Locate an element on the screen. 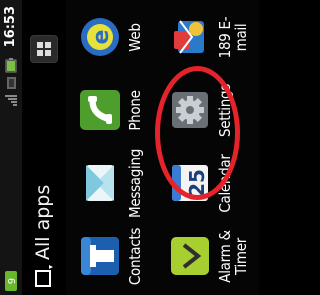 Image resolution: width=320 pixels, height=295 pixels. app-label: Contacts is located at coordinates (135, 256).